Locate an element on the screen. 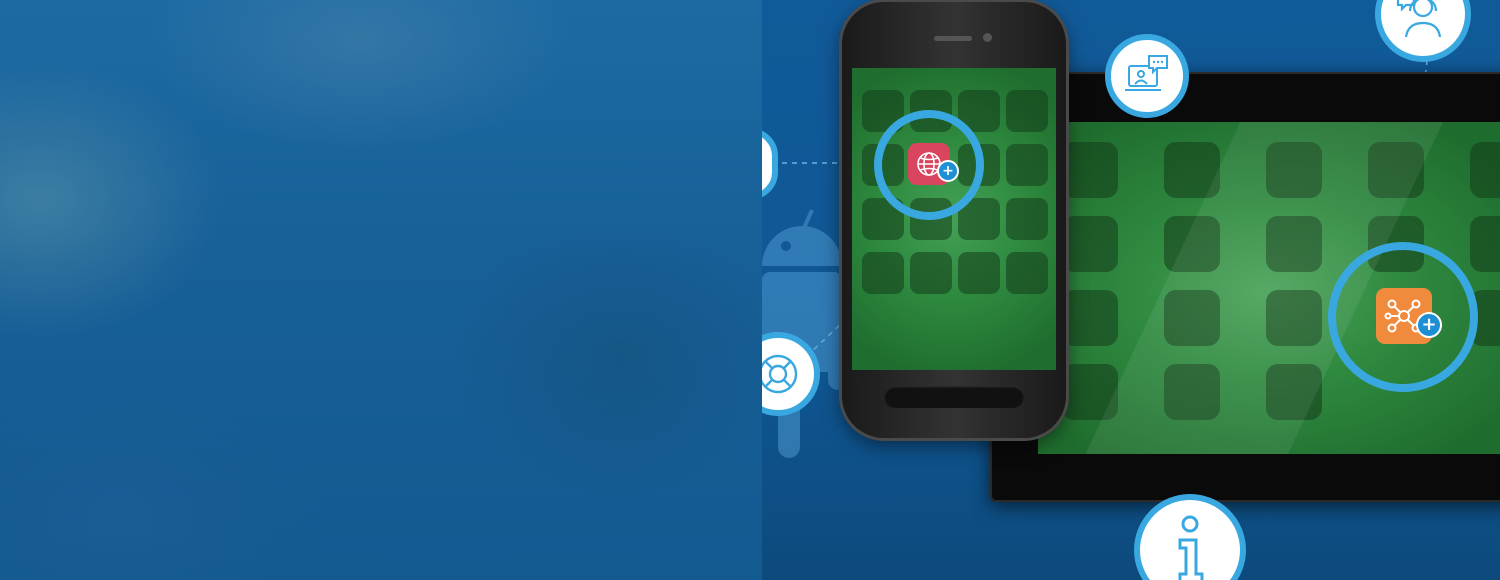  globe-app-icon: + is located at coordinates (933, 164).